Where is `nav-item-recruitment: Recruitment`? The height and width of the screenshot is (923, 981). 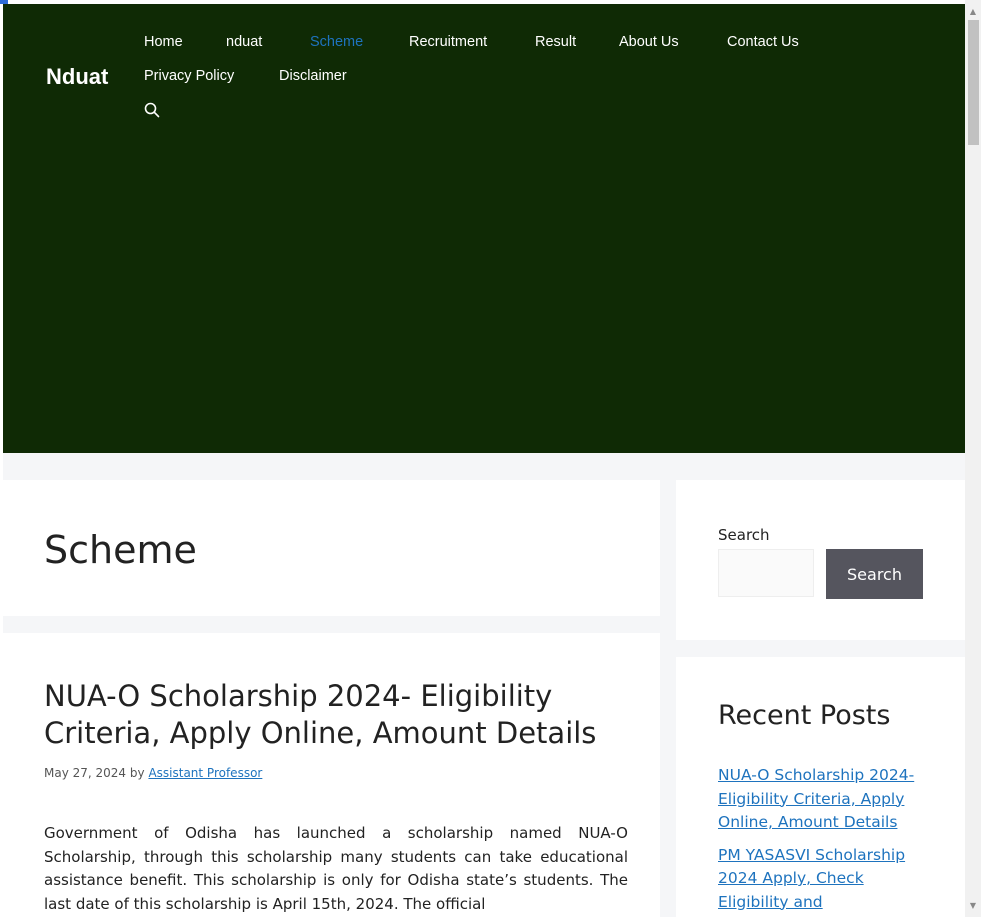 nav-item-recruitment: Recruitment is located at coordinates (448, 42).